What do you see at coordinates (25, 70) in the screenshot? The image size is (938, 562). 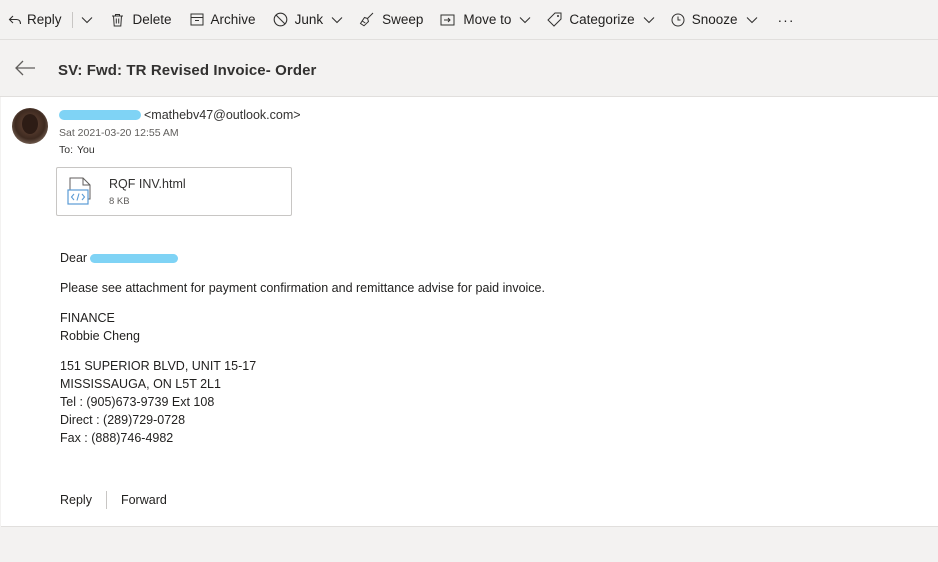 I see `back-arrow-icon` at bounding box center [25, 70].